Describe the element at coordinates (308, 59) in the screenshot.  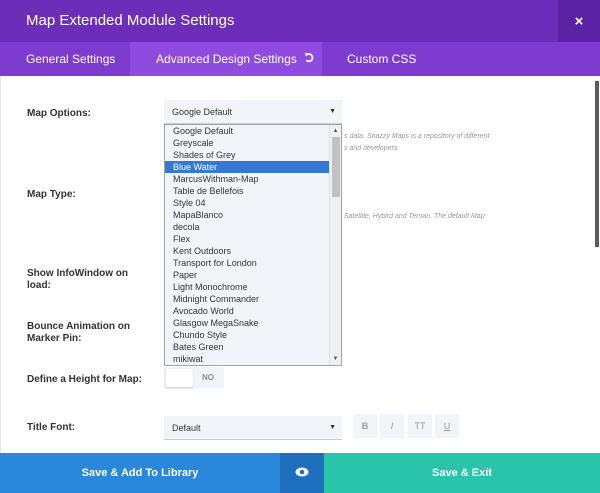
I see `reset-icon` at that location.